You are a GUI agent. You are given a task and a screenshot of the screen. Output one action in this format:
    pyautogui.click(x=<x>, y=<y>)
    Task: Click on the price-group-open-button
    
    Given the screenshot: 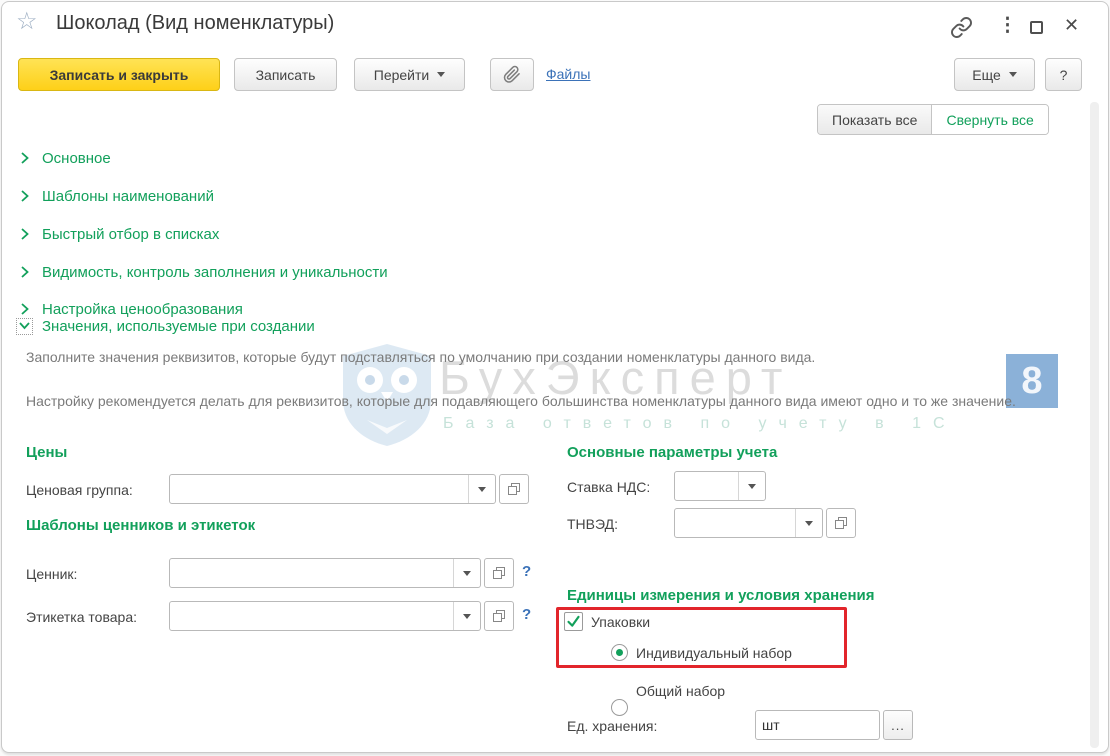 What is the action you would take?
    pyautogui.click(x=514, y=489)
    